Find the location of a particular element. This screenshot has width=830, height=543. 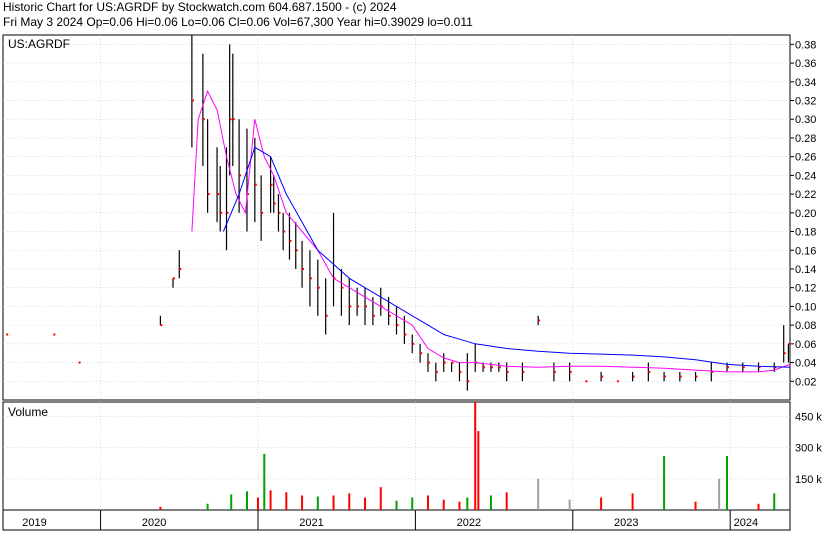

date-axis-frame is located at coordinates (396, 520).